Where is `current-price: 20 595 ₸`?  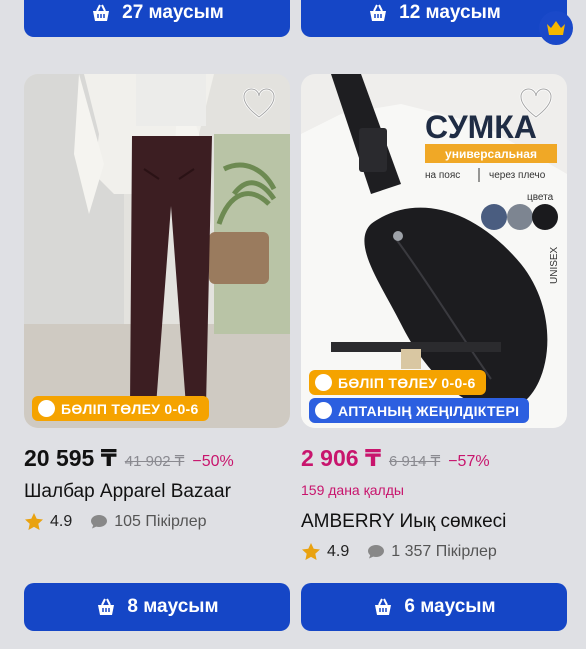
current-price: 20 595 ₸ is located at coordinates (70, 458).